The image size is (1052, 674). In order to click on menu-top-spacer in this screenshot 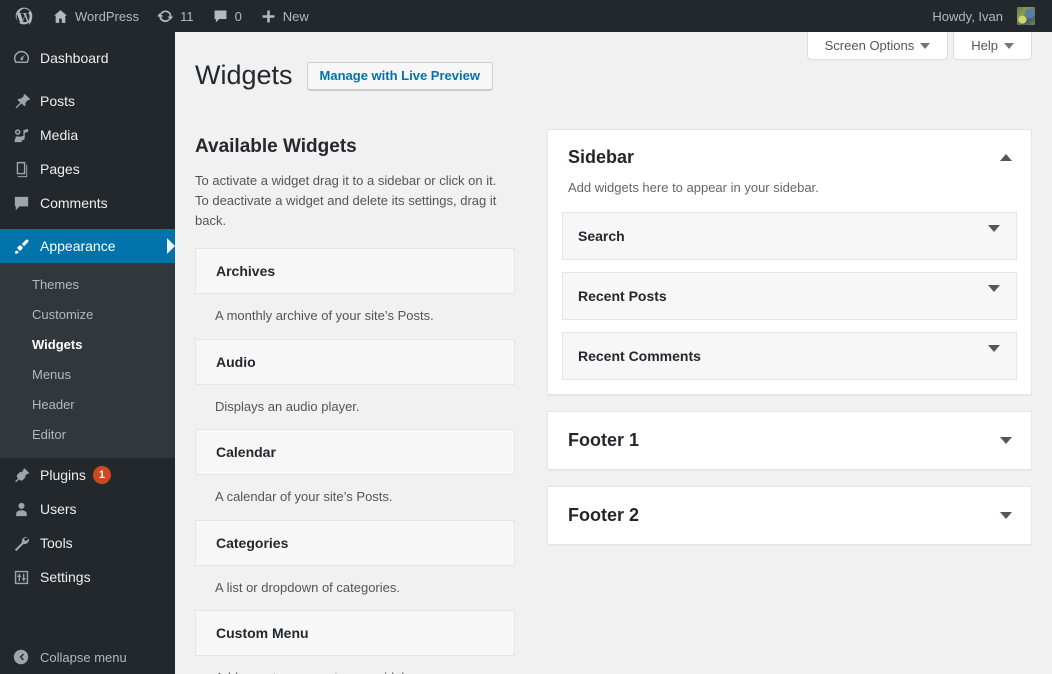, I will do `click(87, 36)`.